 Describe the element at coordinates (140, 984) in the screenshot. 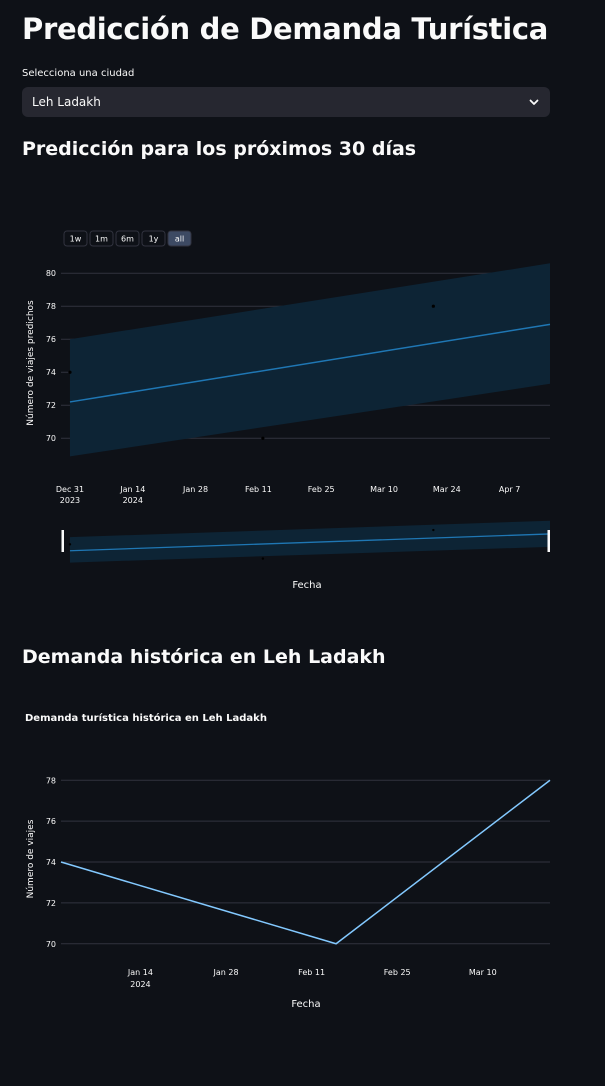

I see `x-tick-year: 2024` at that location.